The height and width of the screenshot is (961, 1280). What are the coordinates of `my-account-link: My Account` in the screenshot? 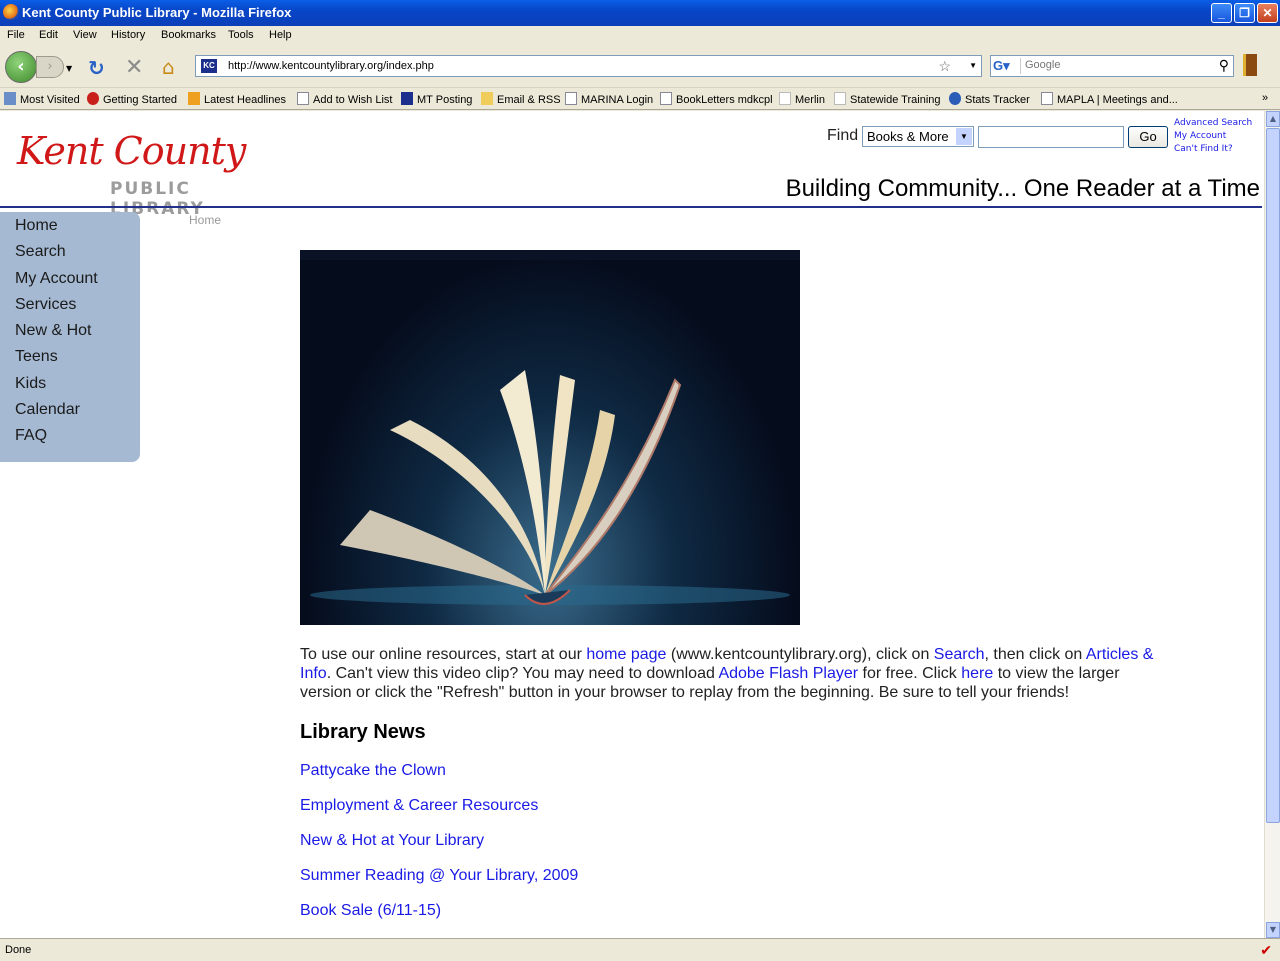 It's located at (1213, 136).